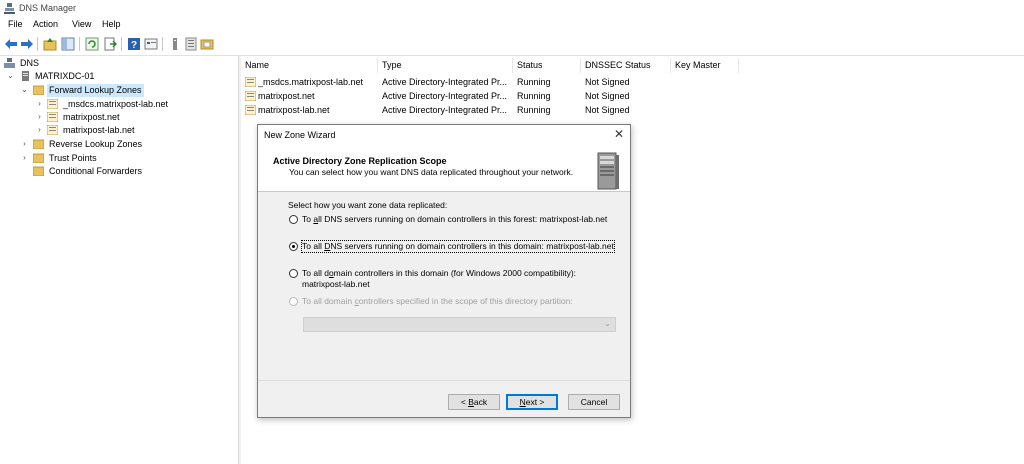 This screenshot has height=464, width=1024. I want to click on tree-label-reverse: Reverse Lookup Zones, so click(96, 144).